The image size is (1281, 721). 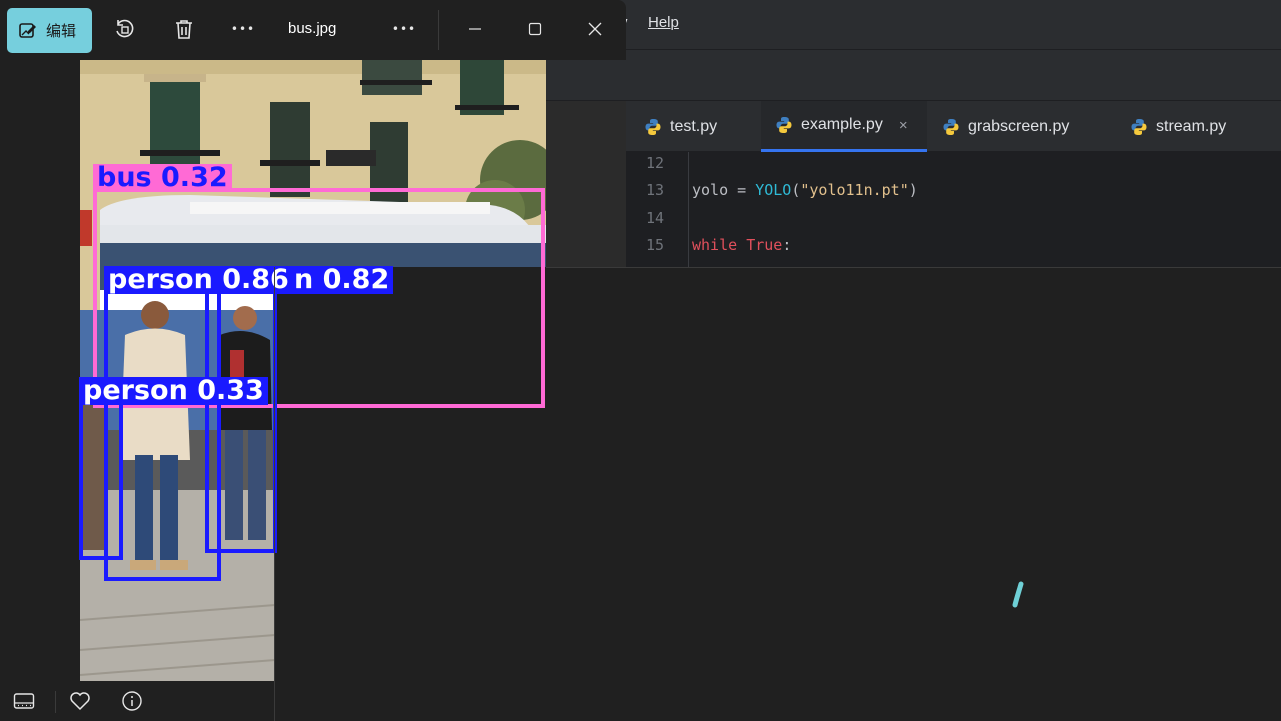 What do you see at coordinates (274, 494) in the screenshot?
I see `viewer-edge` at bounding box center [274, 494].